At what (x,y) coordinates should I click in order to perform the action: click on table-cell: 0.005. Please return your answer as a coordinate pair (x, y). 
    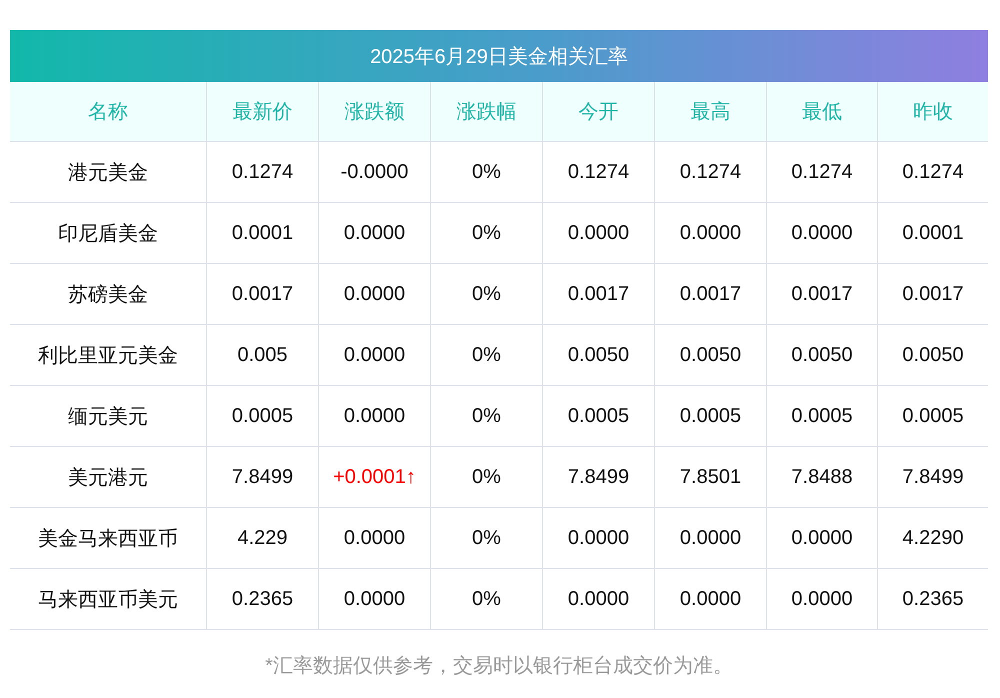
    Looking at the image, I should click on (262, 355).